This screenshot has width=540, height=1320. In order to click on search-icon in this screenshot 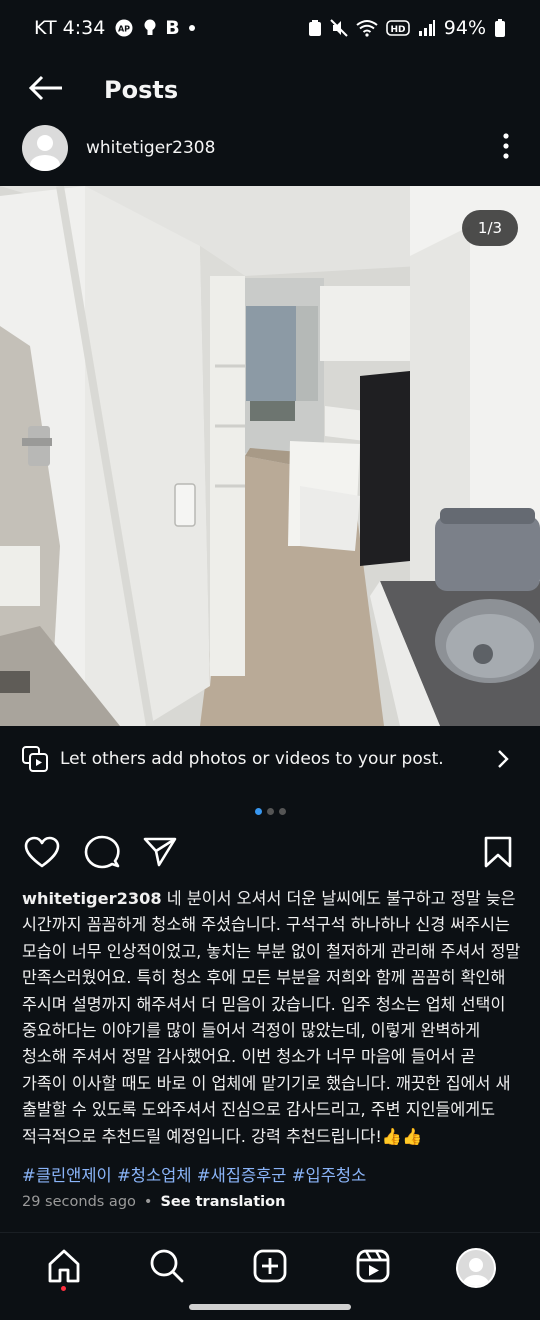, I will do `click(167, 1268)`.